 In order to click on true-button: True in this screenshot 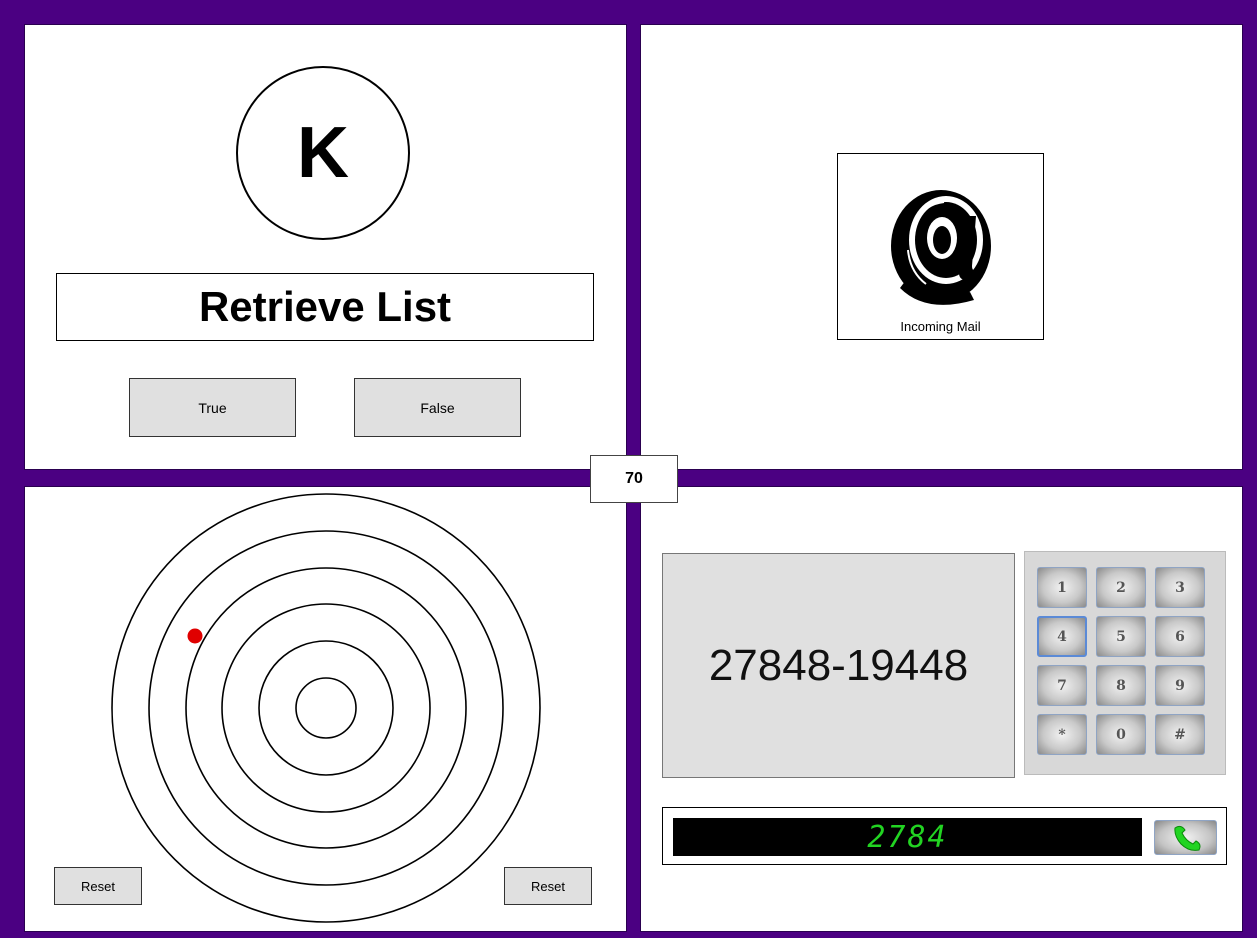, I will do `click(212, 407)`.